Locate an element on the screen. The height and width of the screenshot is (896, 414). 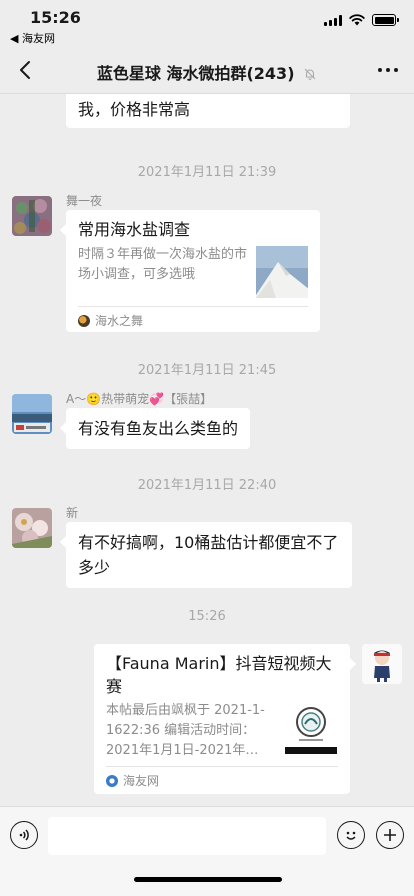
message-text: 有不好搞啊，10桶盐估计都便宜不了多少 is located at coordinates (208, 555).